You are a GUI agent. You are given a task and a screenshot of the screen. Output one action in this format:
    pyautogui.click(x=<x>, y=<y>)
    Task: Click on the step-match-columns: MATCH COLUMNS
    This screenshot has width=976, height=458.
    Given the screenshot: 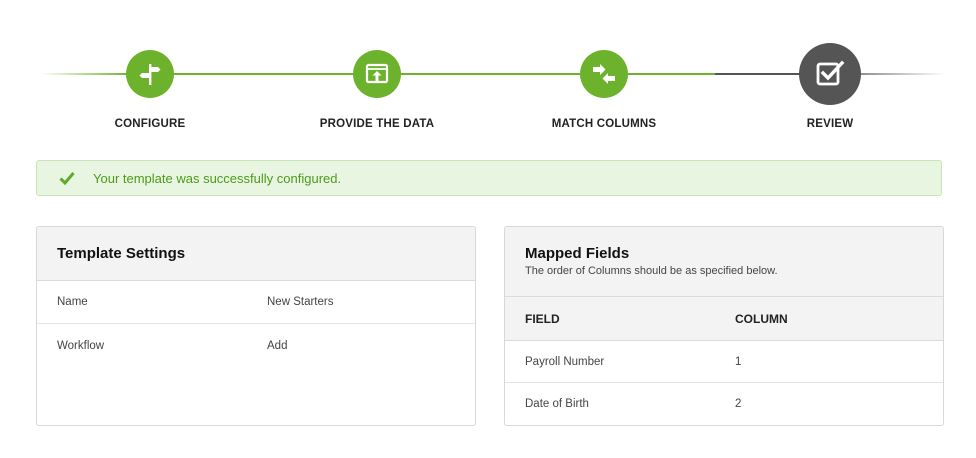 What is the action you would take?
    pyautogui.click(x=604, y=70)
    